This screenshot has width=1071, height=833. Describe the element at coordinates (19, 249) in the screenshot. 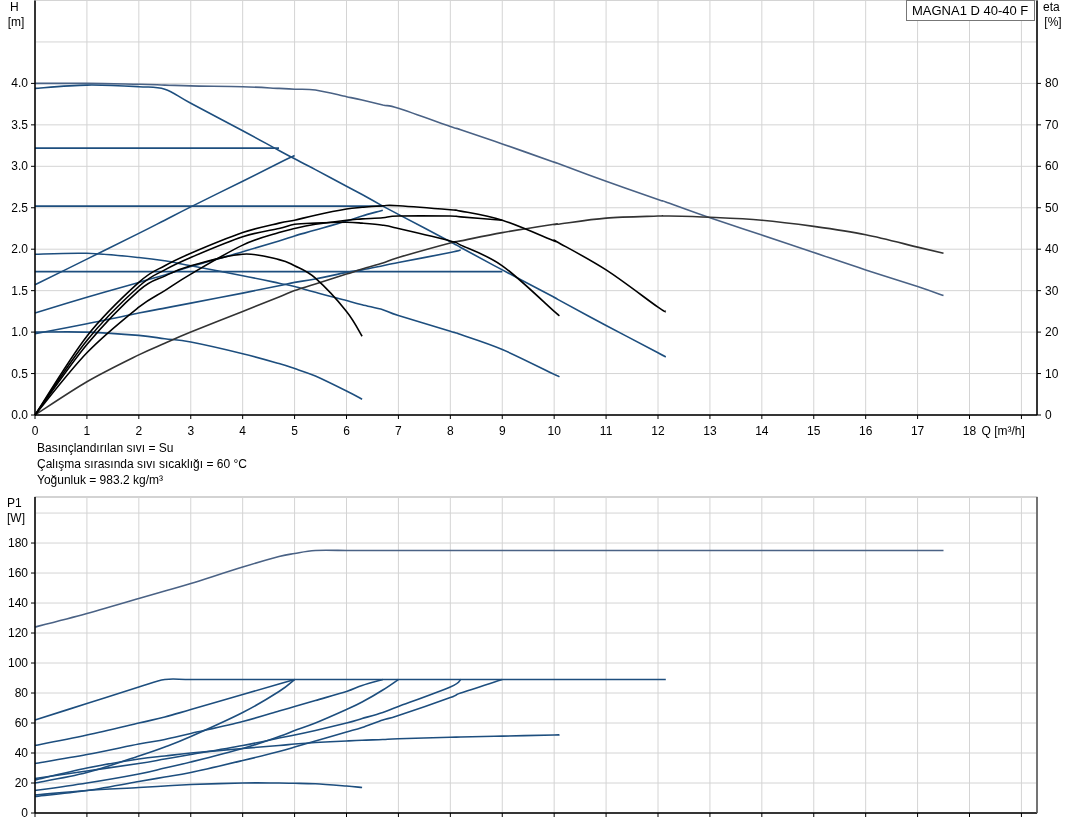

I see `axis-tick-label: 2.0` at that location.